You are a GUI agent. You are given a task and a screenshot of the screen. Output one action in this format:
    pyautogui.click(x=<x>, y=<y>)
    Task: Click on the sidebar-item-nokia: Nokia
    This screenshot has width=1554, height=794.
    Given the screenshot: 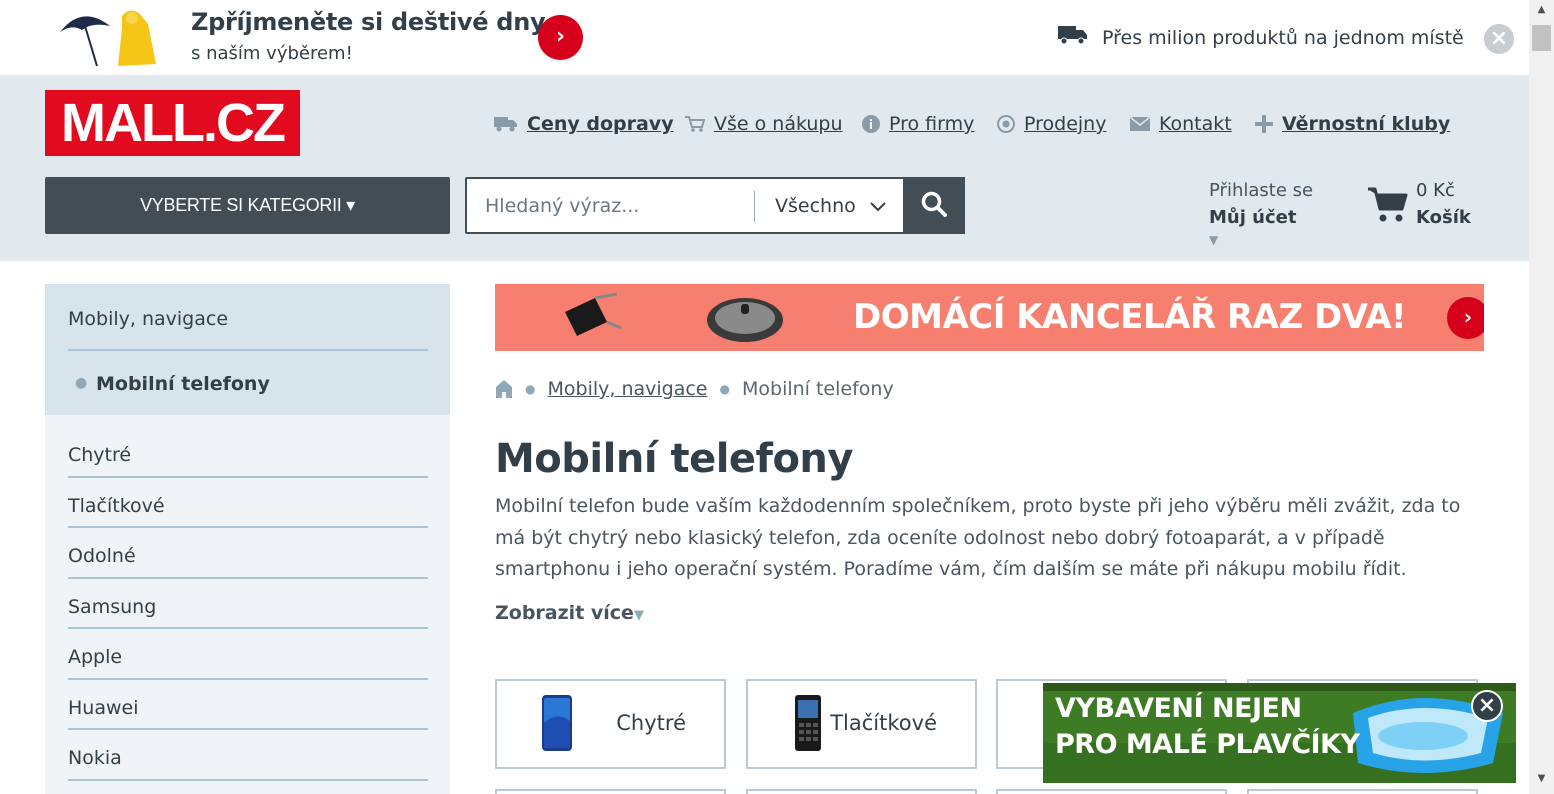 What is the action you would take?
    pyautogui.click(x=248, y=755)
    